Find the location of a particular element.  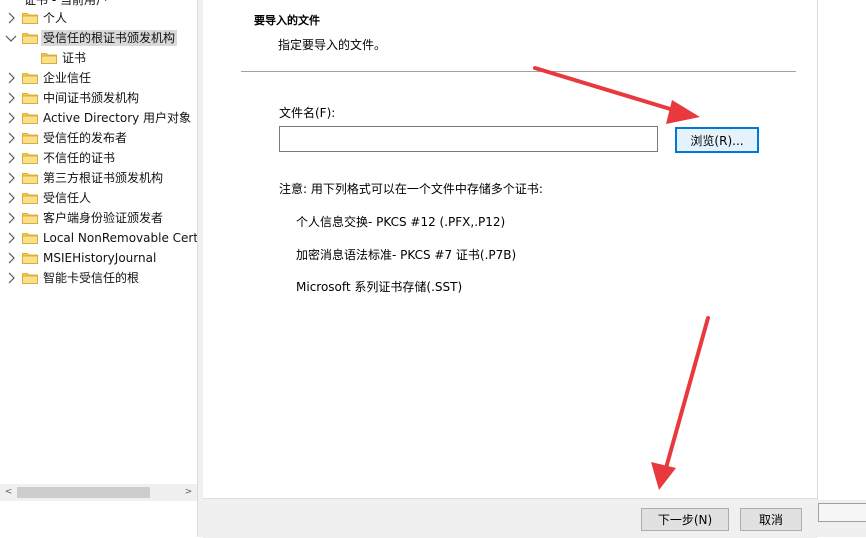

tree-item-label: 客户端身份验证颁发者 is located at coordinates (103, 218).